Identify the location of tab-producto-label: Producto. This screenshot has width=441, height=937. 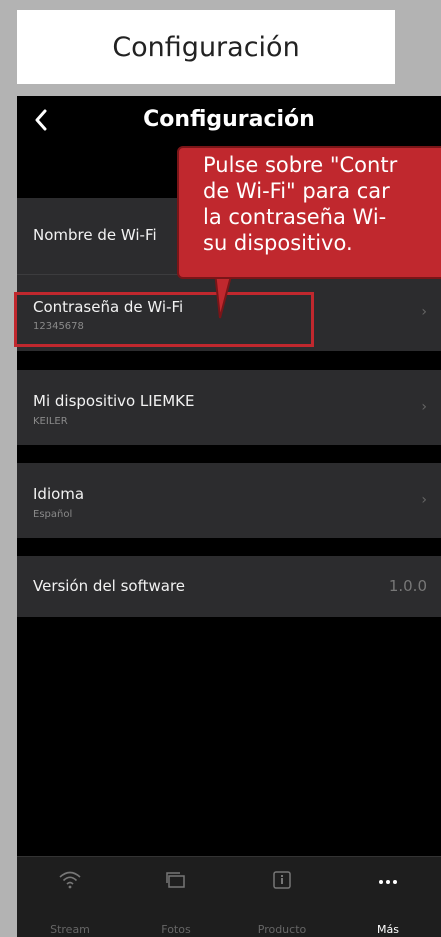
(282, 929).